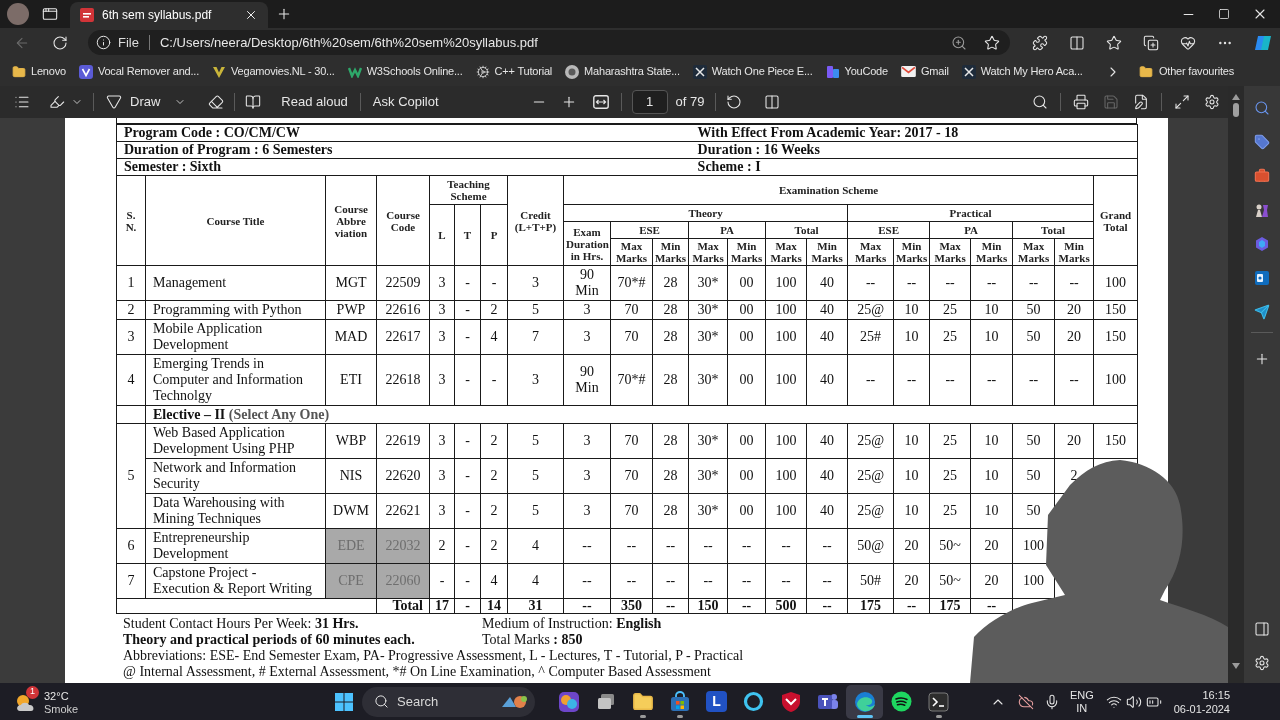 The image size is (1280, 720). I want to click on zoom-icon, so click(959, 42).